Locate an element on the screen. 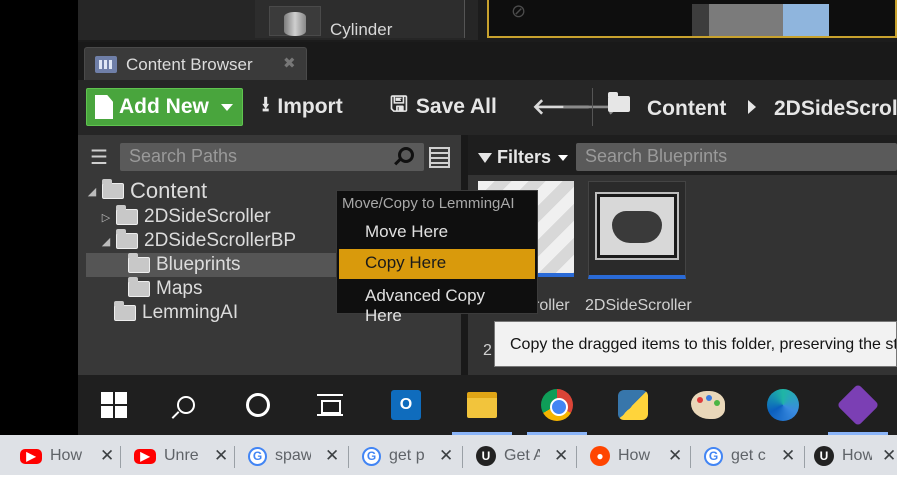 Image resolution: width=897 pixels, height=497 pixels. save-all-button: 🖫 Save All is located at coordinates (443, 107).